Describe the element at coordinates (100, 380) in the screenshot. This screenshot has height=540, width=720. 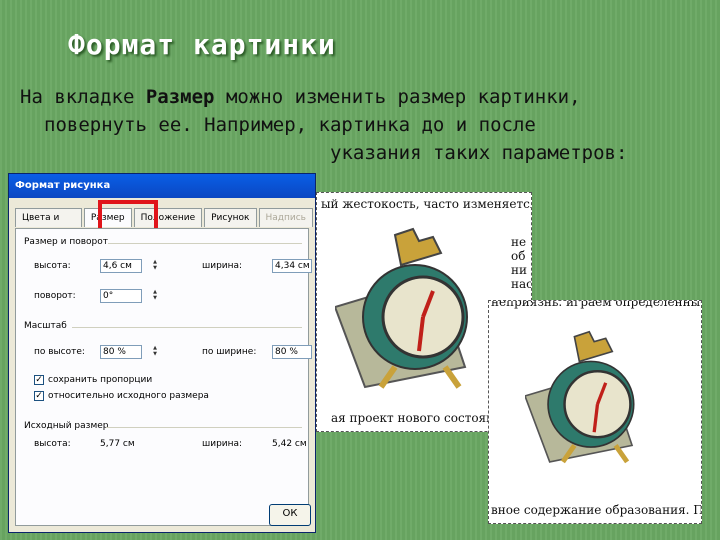
I see `keep-proportions-label: сохранить пропорции` at that location.